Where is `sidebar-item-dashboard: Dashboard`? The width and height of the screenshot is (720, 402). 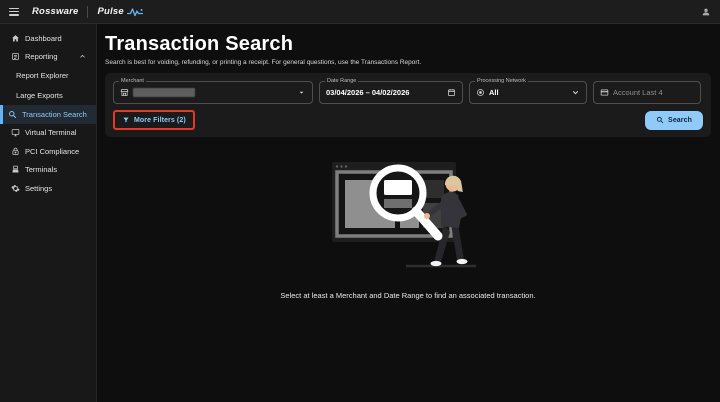
sidebar-item-dashboard: Dashboard is located at coordinates (48, 38).